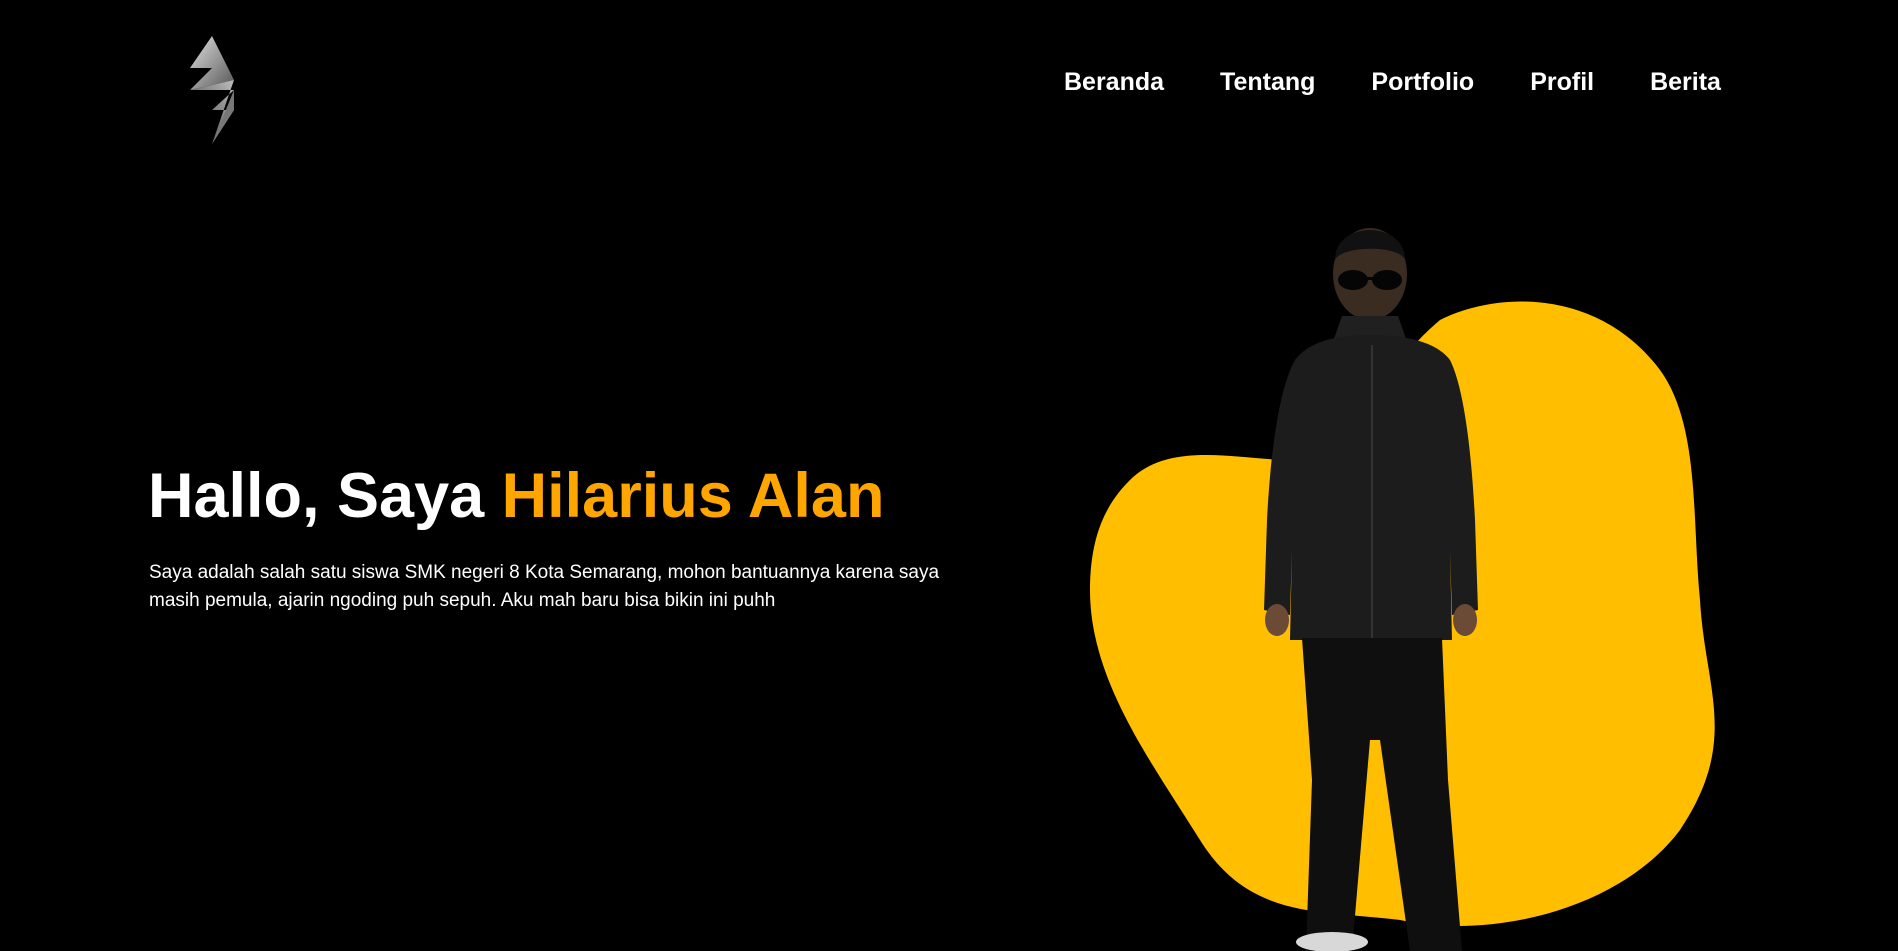 The image size is (1898, 951). I want to click on nav-link-profil: Profil, so click(1562, 82).